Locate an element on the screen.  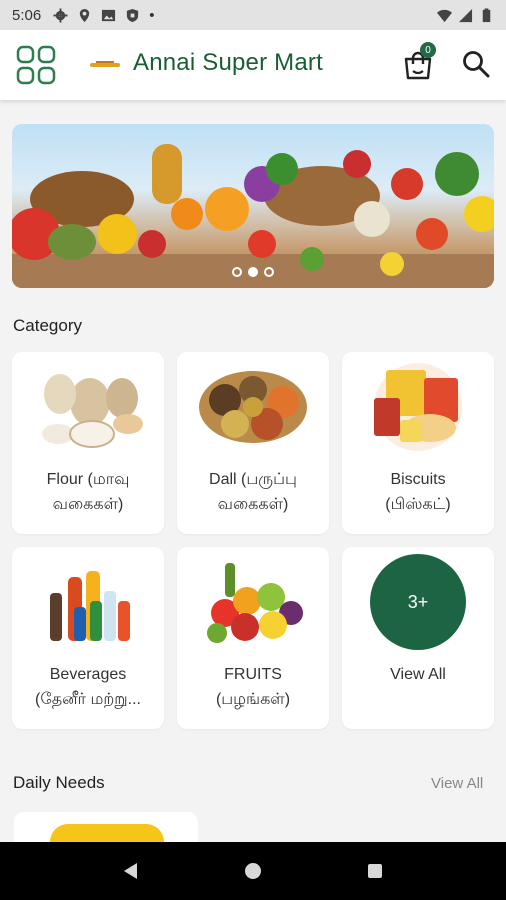
battery-icon is located at coordinates (486, 14).